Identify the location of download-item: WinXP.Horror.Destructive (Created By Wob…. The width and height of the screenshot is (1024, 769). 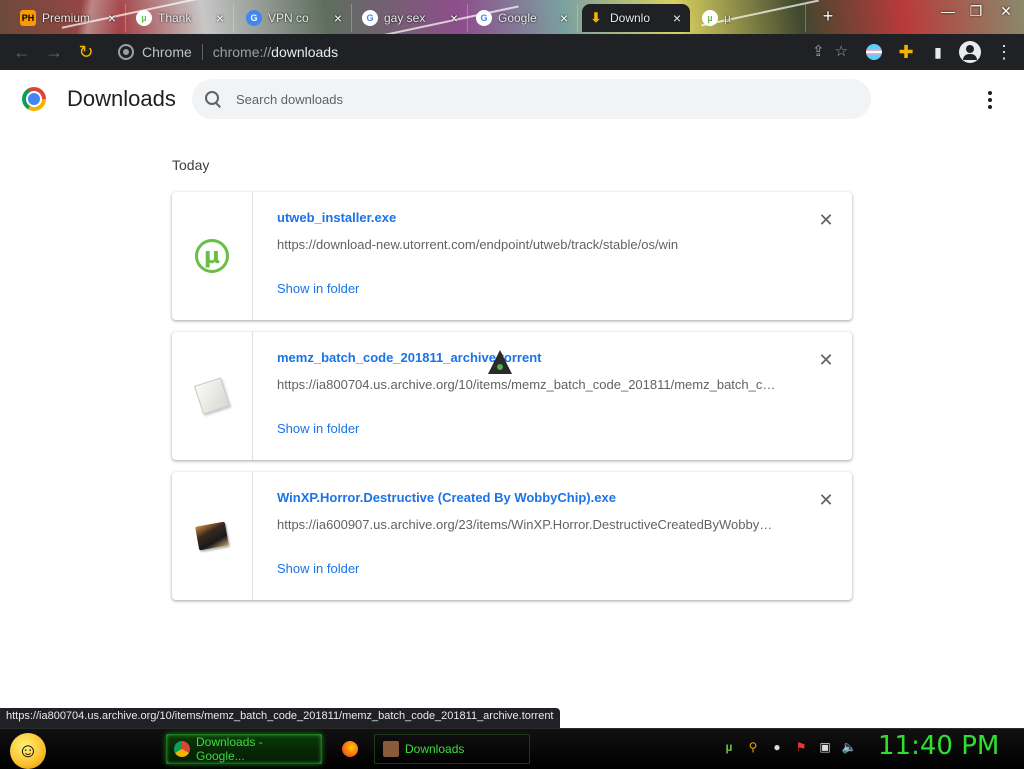
(512, 536).